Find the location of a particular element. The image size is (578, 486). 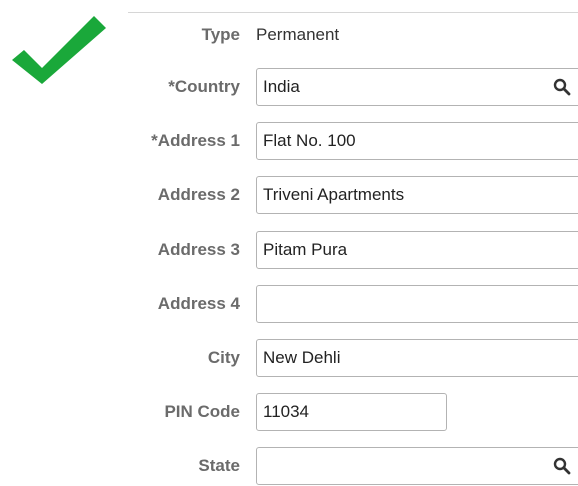

row-country: *Country is located at coordinates (289, 87).